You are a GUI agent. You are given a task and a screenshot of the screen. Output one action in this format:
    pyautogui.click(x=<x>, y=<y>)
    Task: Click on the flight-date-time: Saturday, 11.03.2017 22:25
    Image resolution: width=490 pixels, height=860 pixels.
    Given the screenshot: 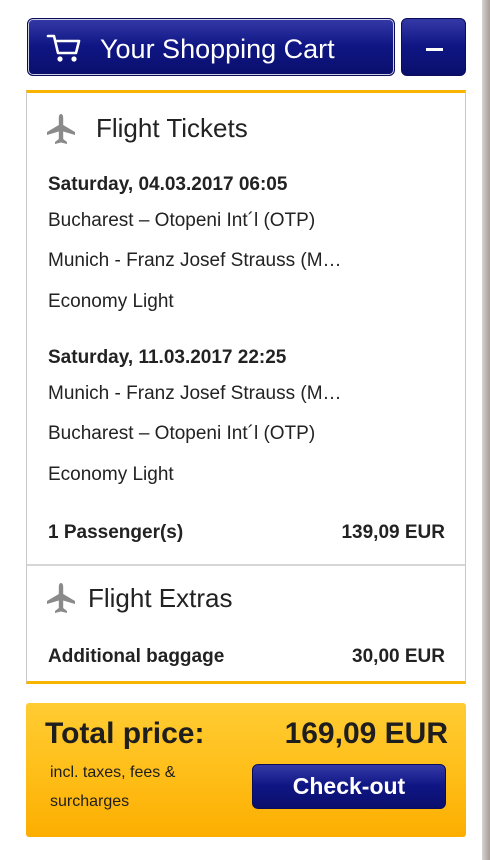 What is the action you would take?
    pyautogui.click(x=167, y=357)
    